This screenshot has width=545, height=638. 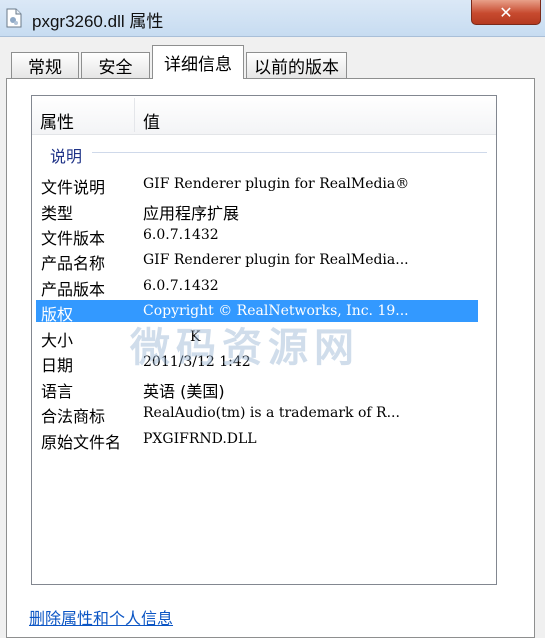 What do you see at coordinates (184, 390) in the screenshot?
I see `row-value-language: 英语 (美国)` at bounding box center [184, 390].